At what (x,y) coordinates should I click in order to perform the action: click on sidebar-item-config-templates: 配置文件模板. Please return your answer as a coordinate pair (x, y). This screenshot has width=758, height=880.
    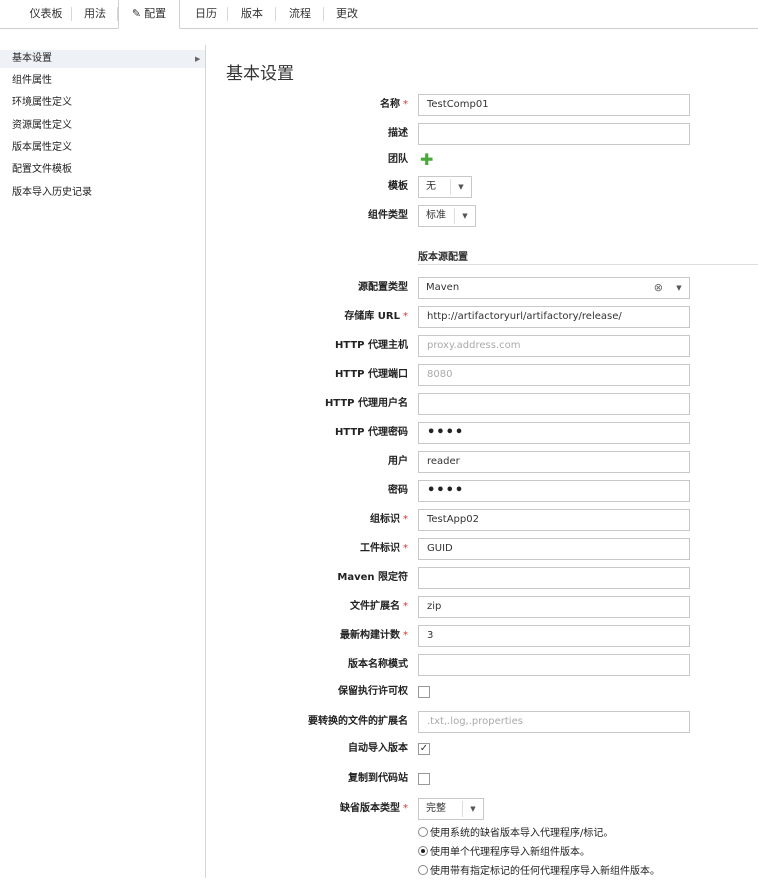
    Looking at the image, I should click on (42, 170).